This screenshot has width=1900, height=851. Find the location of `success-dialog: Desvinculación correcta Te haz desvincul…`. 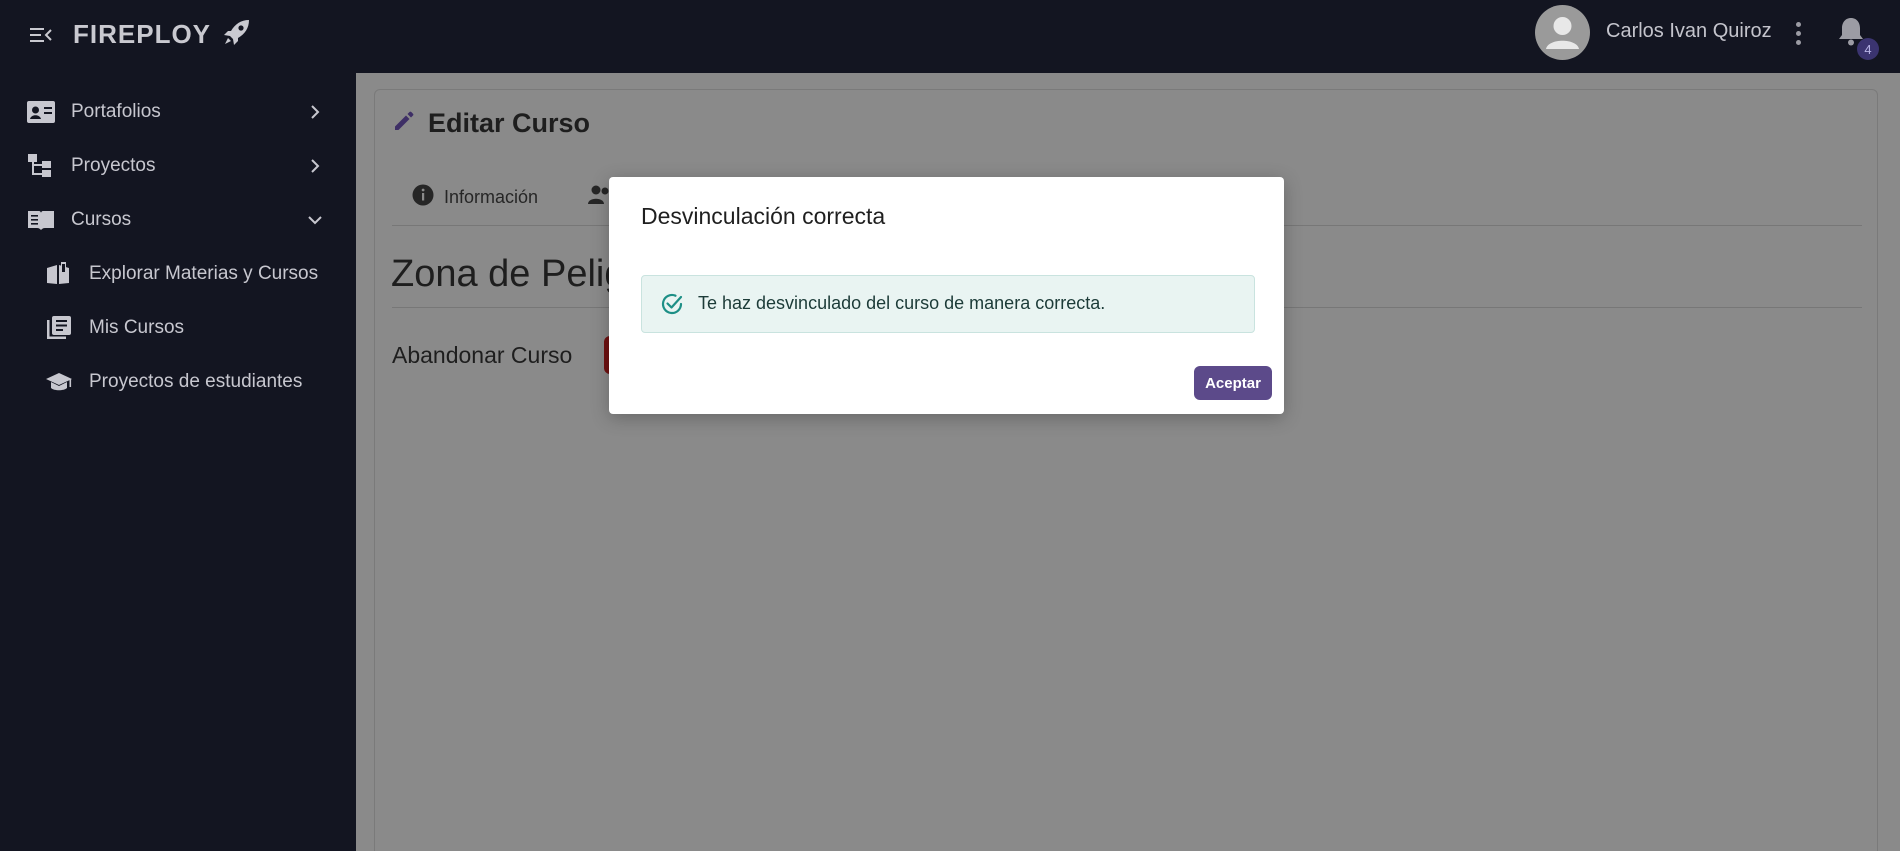

success-dialog: Desvinculación correcta Te haz desvincul… is located at coordinates (946, 295).